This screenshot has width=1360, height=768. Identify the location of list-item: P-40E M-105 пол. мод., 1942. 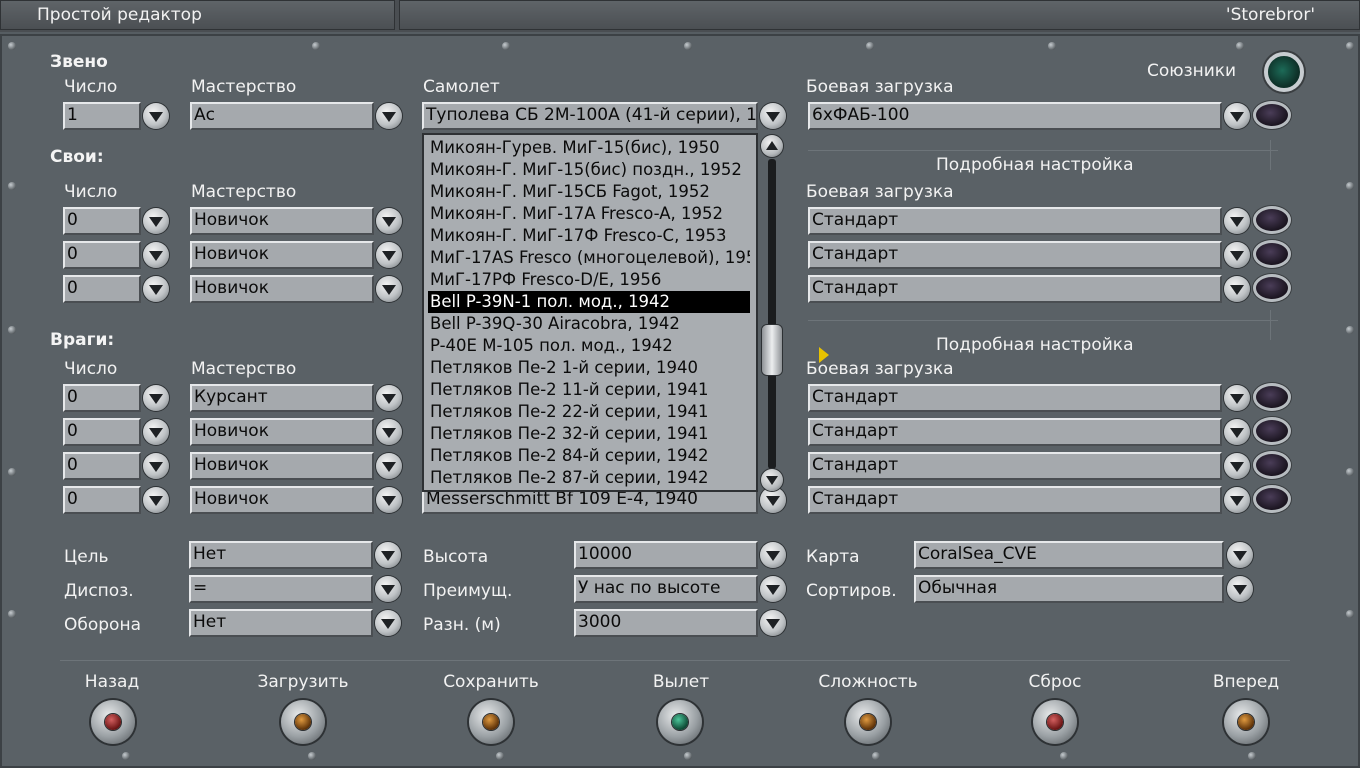
(589, 346).